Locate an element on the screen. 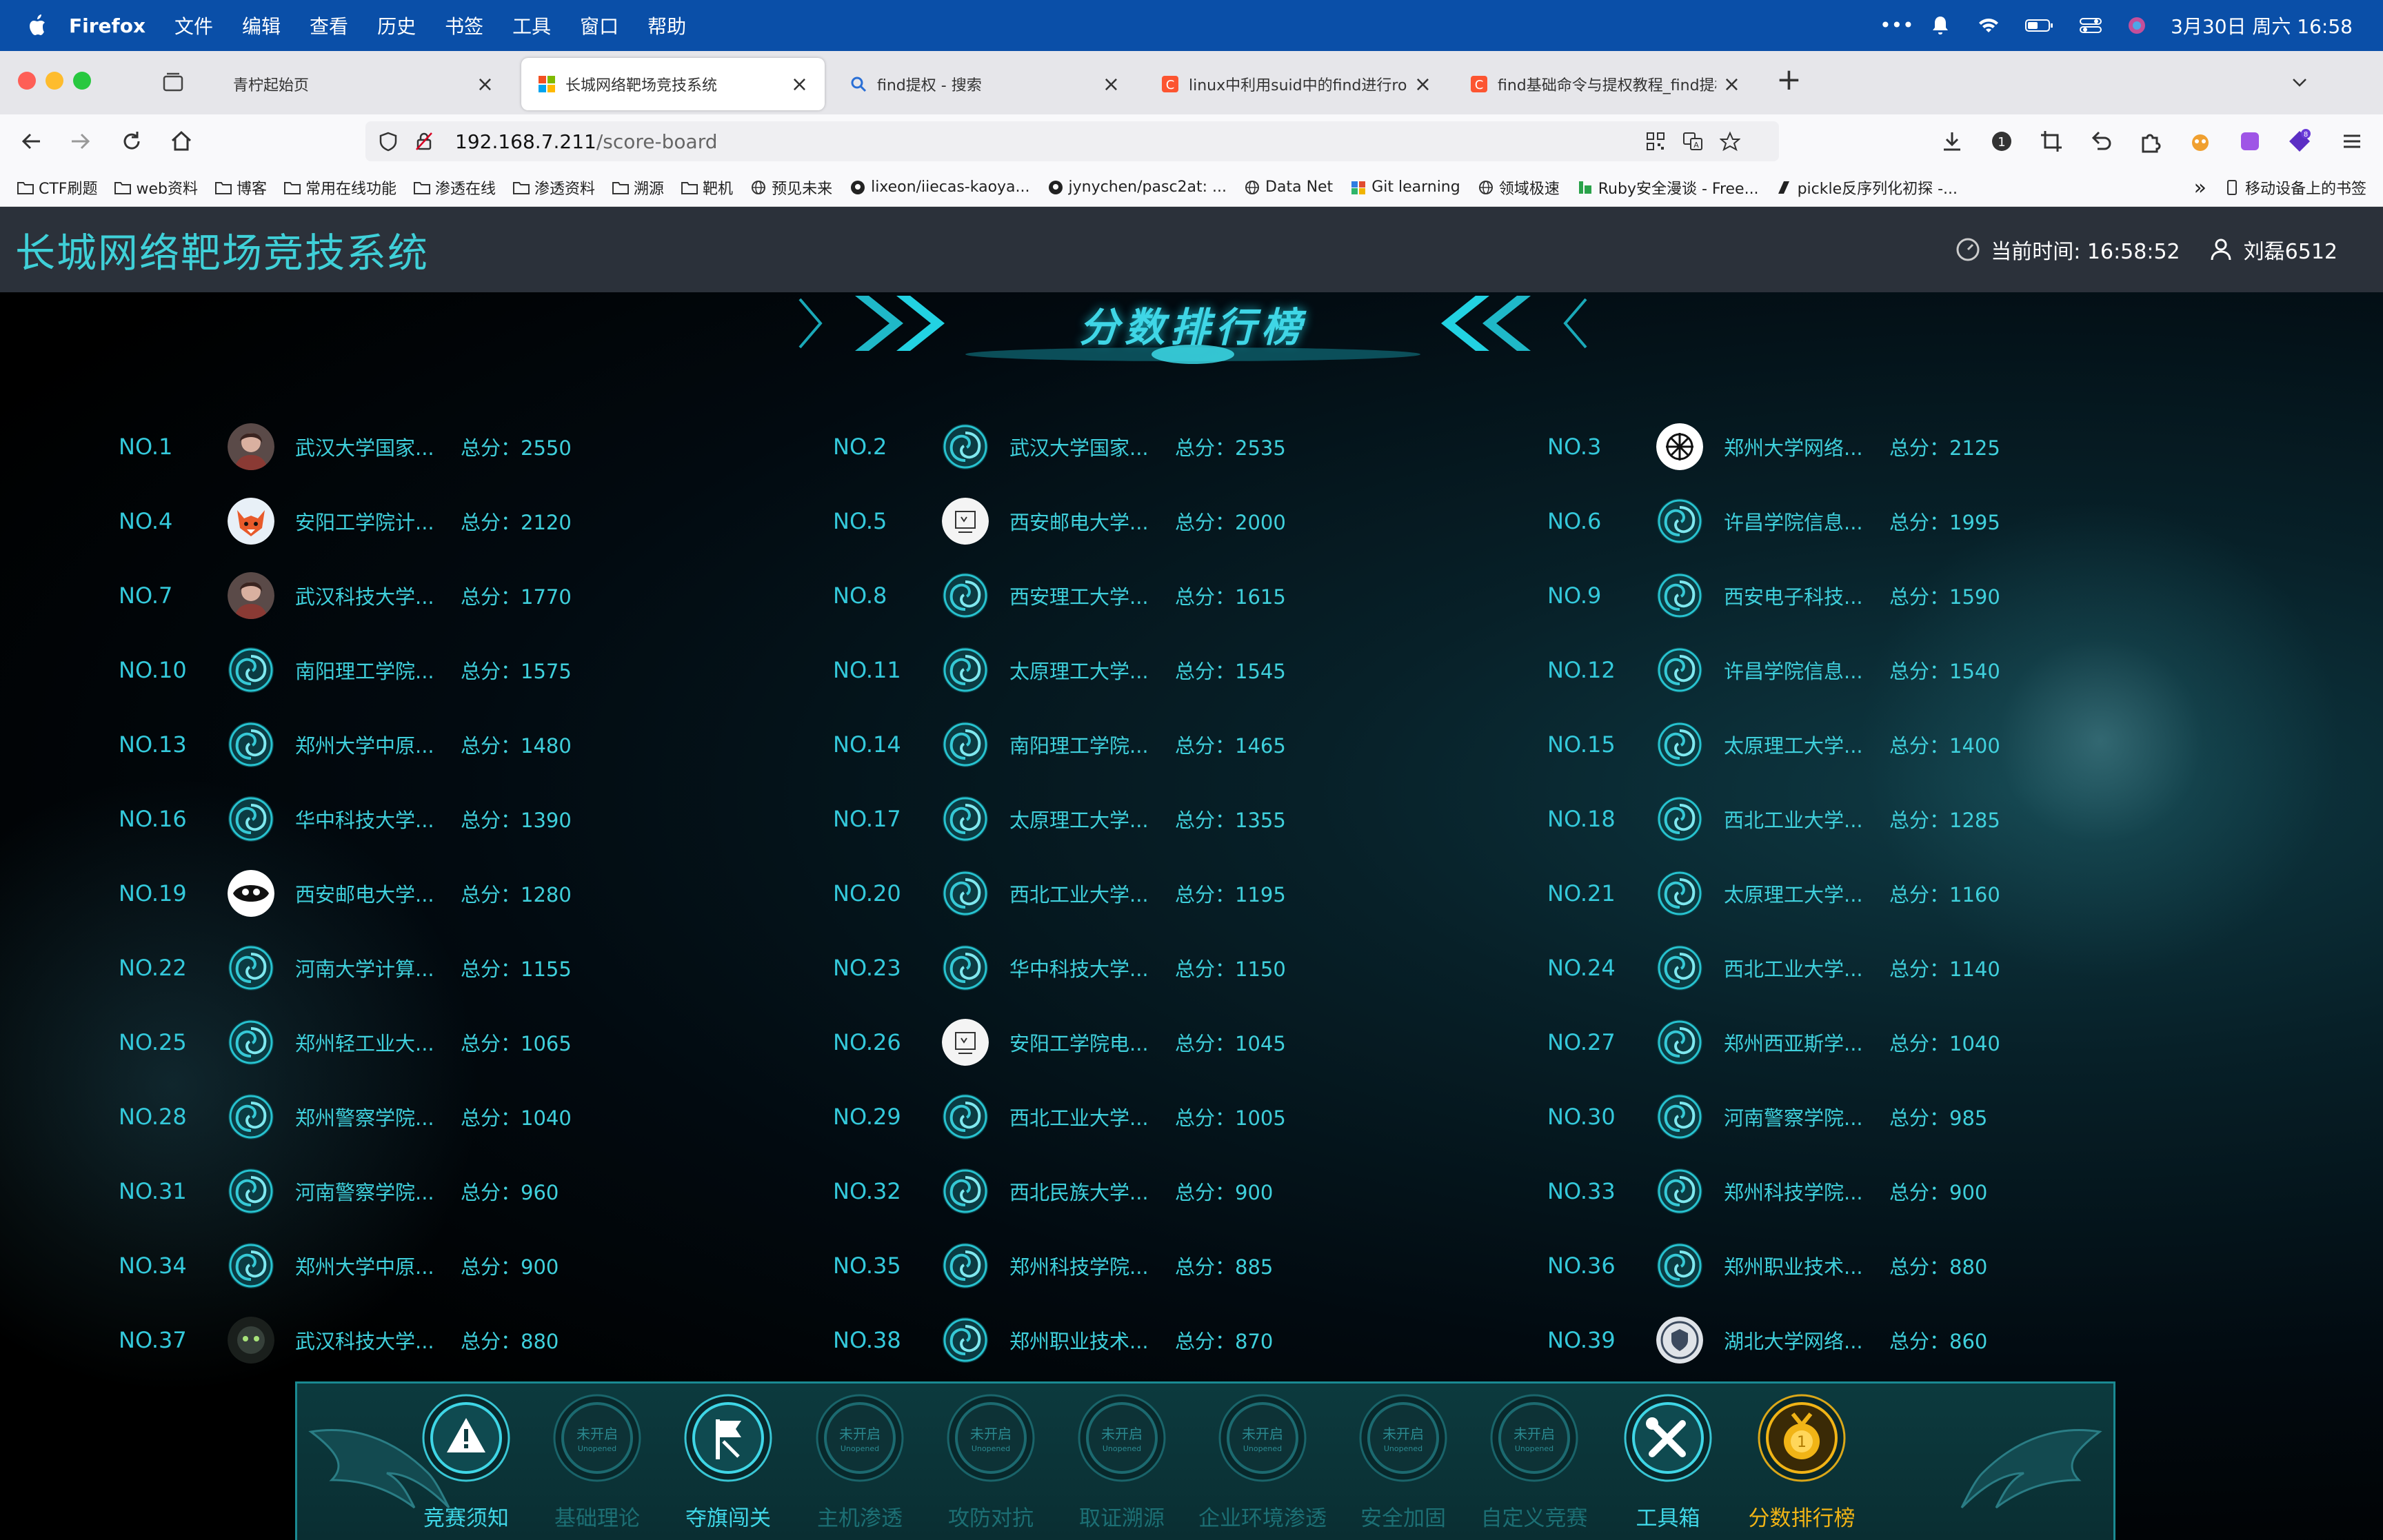  menu-view: 查看 is located at coordinates (329, 26).